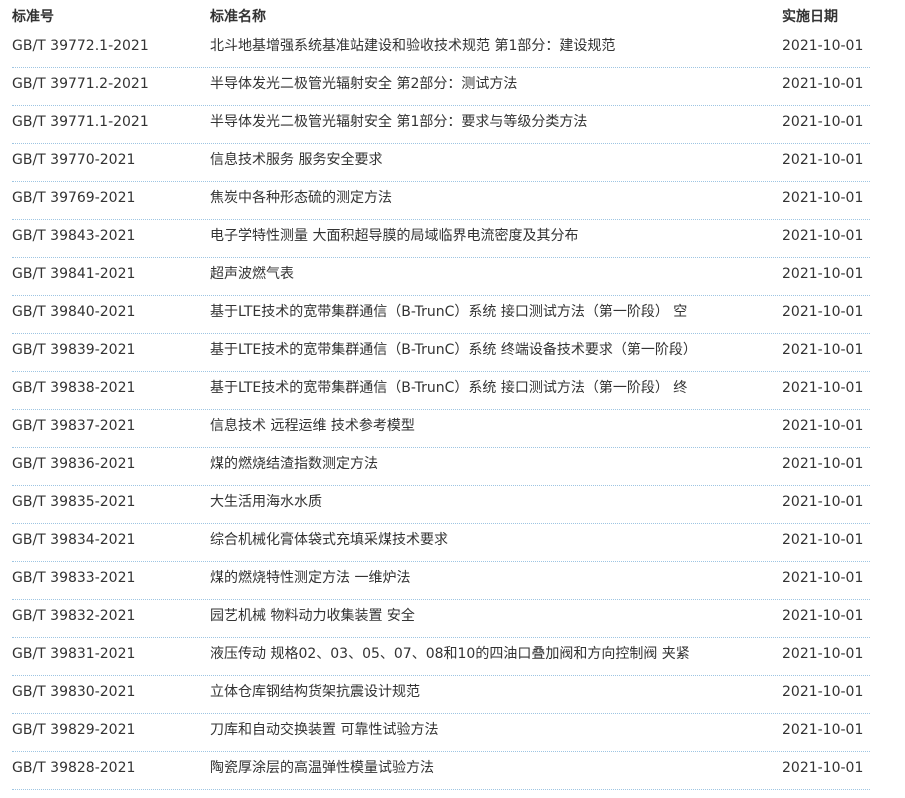  I want to click on standard-name-link: 半导体发光二极管光辐射安全 第2部分：测试方法, so click(363, 84).